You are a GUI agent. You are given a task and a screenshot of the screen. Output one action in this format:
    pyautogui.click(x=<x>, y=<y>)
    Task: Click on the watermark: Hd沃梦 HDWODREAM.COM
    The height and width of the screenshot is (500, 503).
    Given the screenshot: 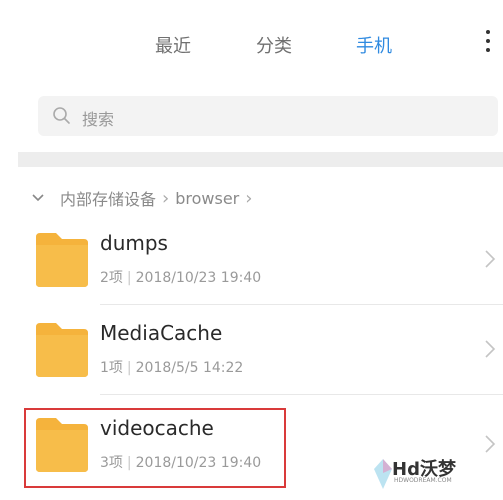 What is the action you would take?
    pyautogui.click(x=415, y=475)
    